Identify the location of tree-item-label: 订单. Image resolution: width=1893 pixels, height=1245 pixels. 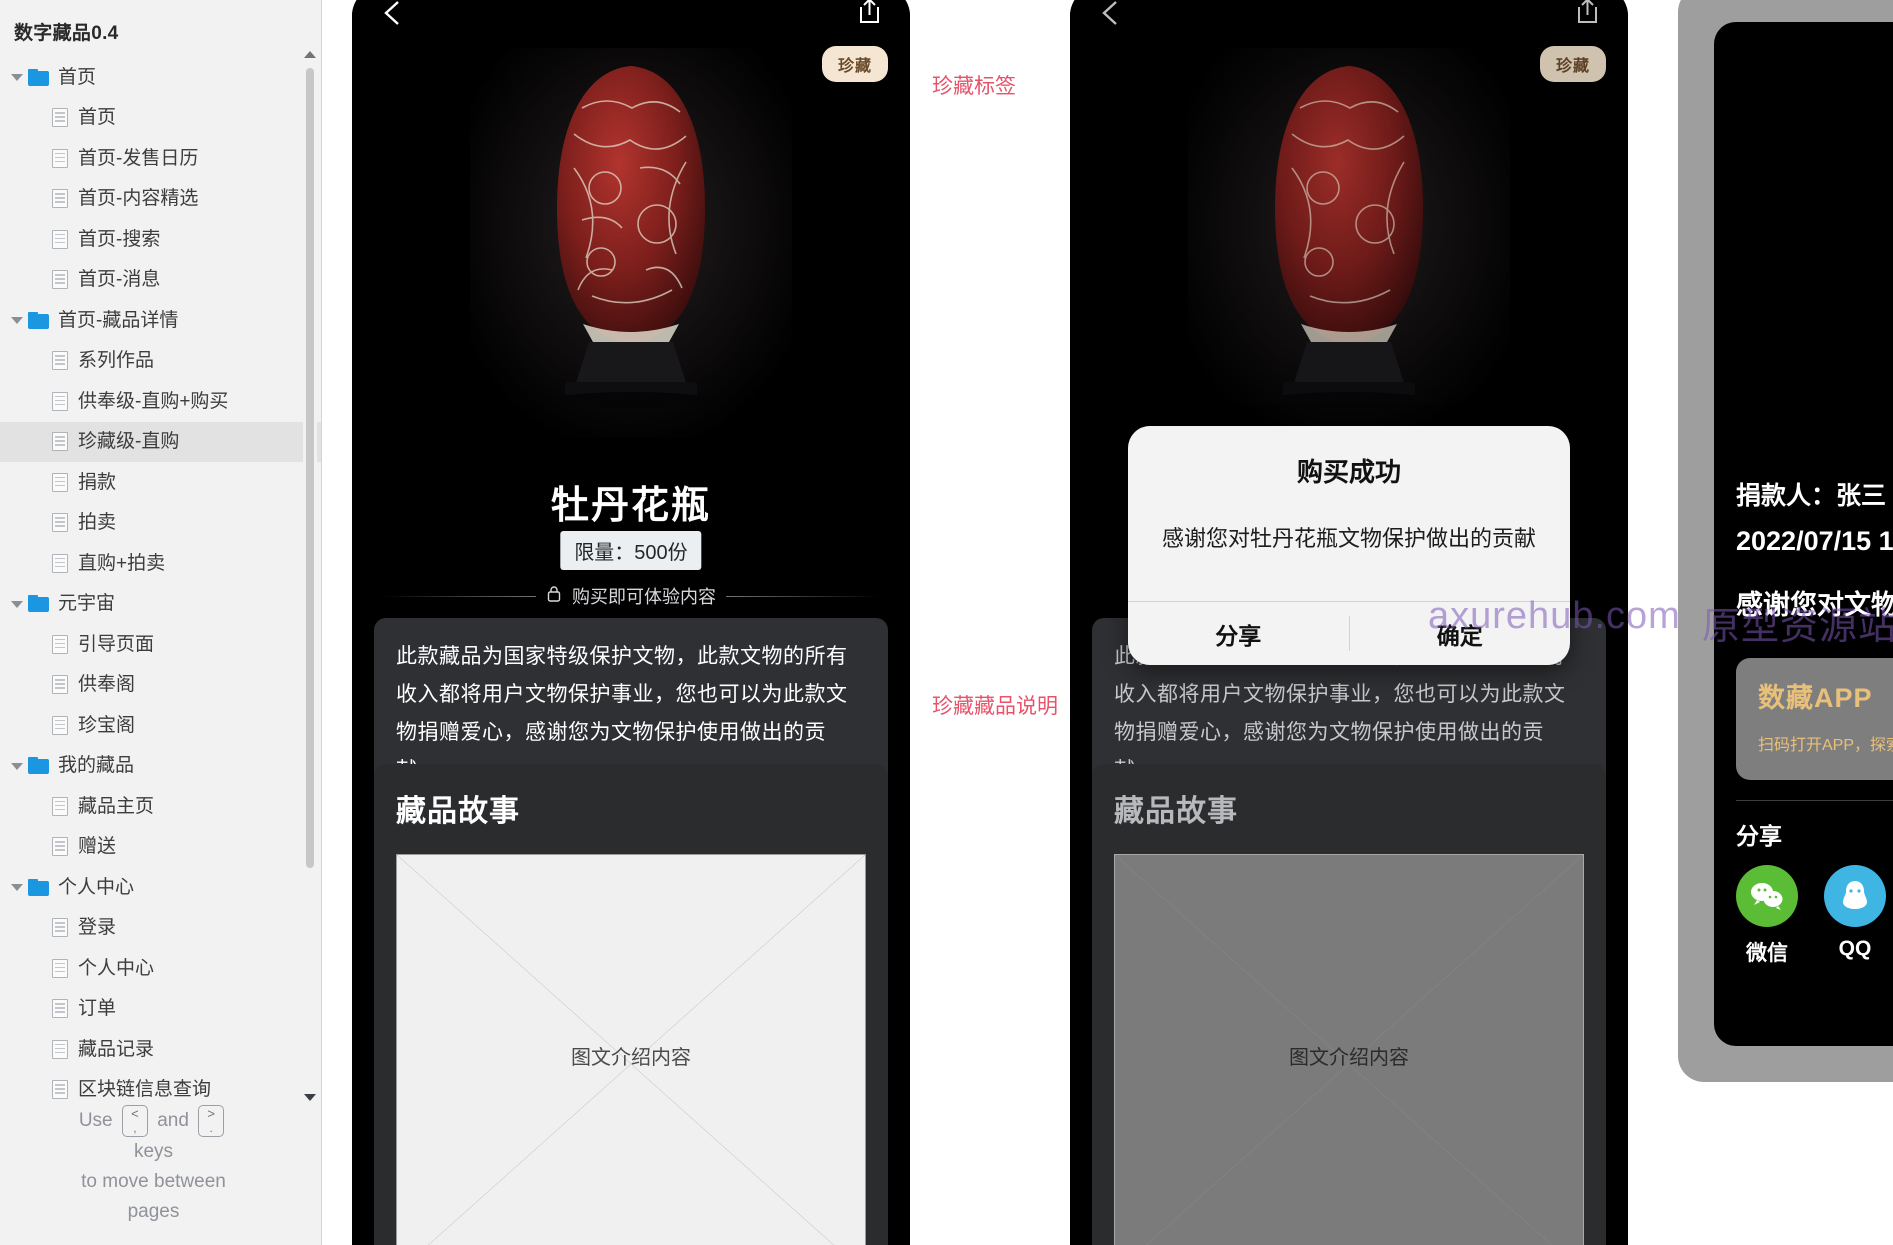
(97, 1009).